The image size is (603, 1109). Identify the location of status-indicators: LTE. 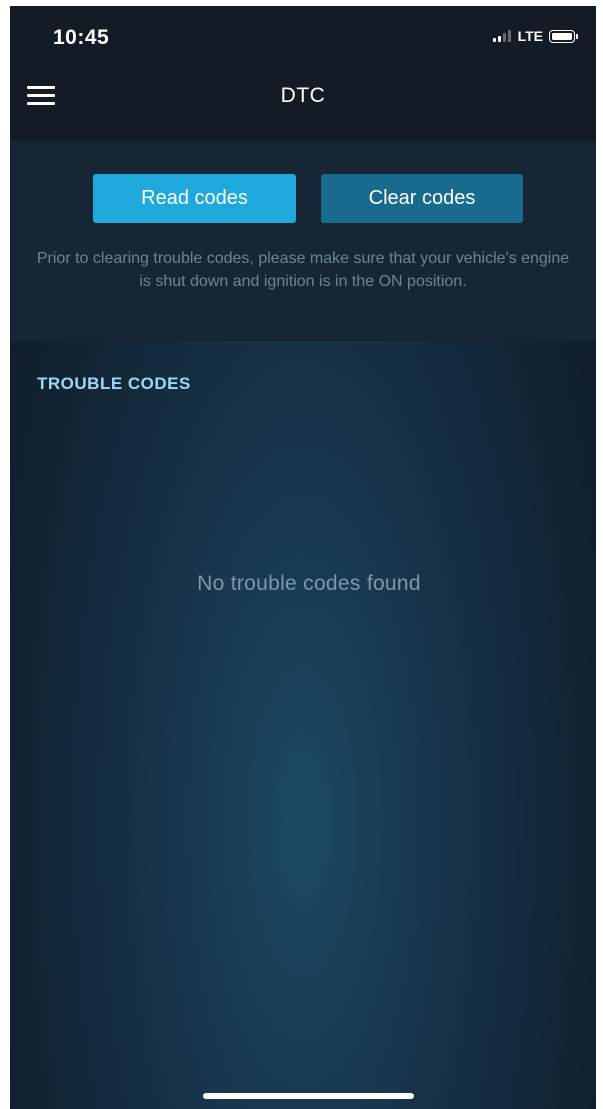
(535, 36).